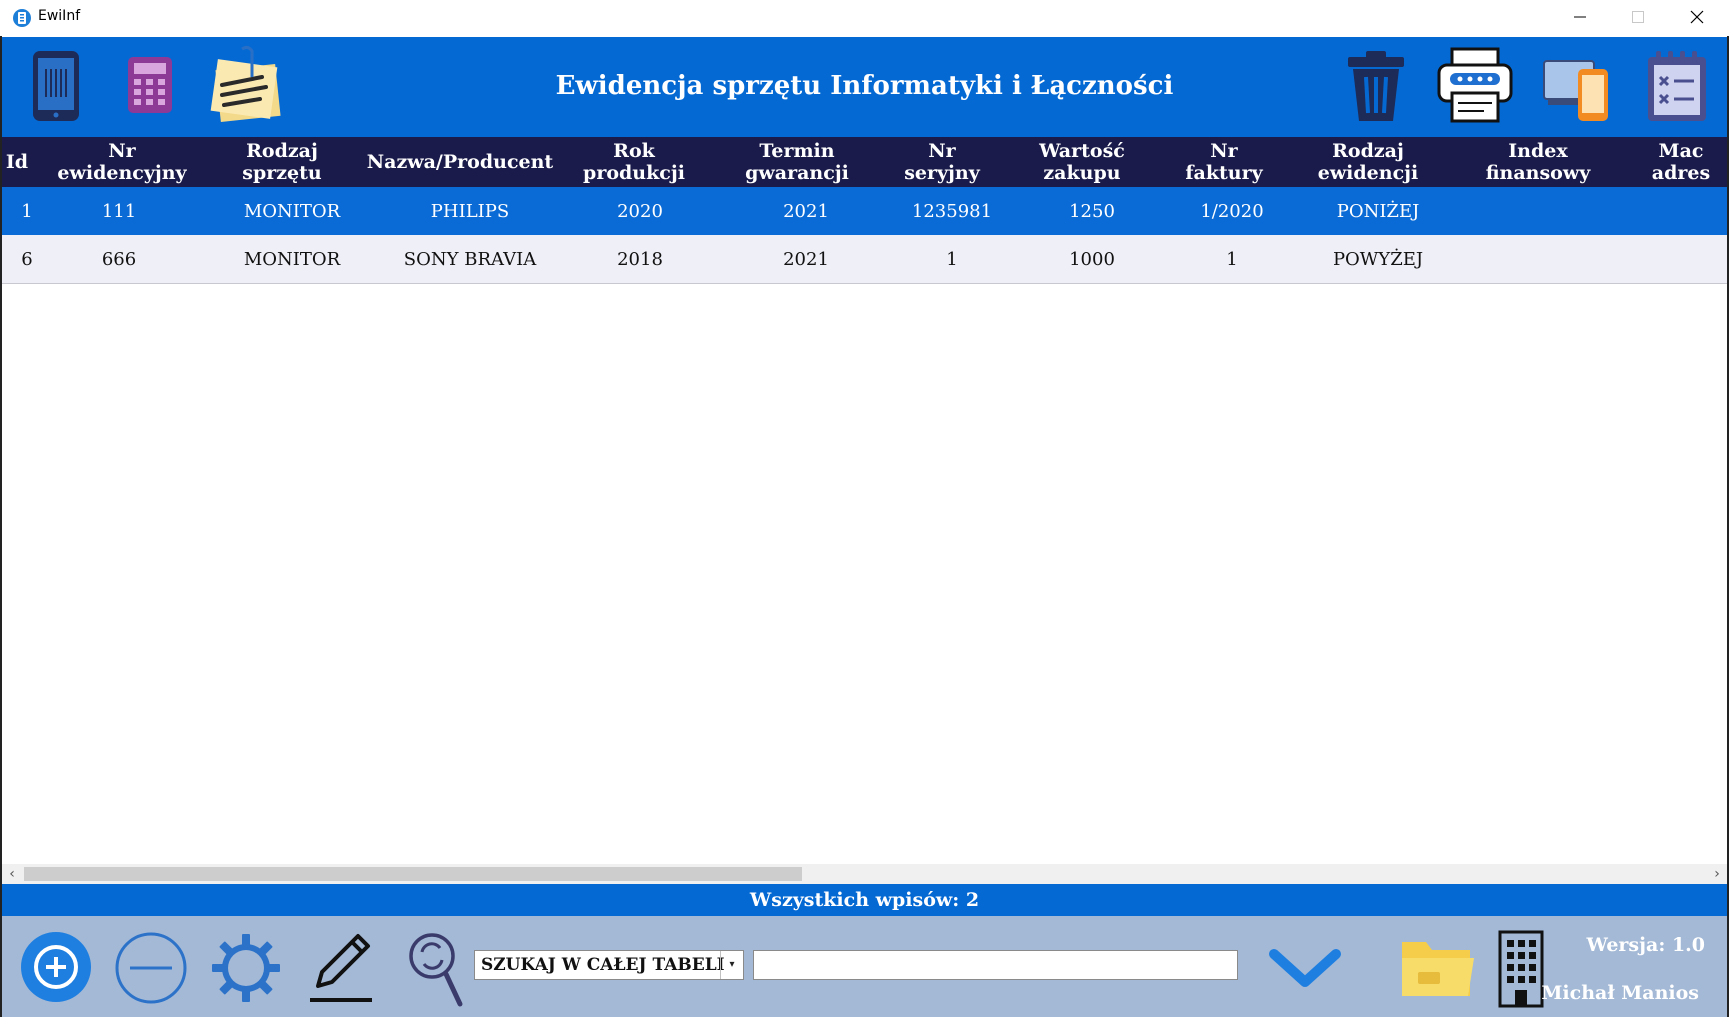  What do you see at coordinates (731, 965) in the screenshot?
I see `chevron-down-icon: ▾` at bounding box center [731, 965].